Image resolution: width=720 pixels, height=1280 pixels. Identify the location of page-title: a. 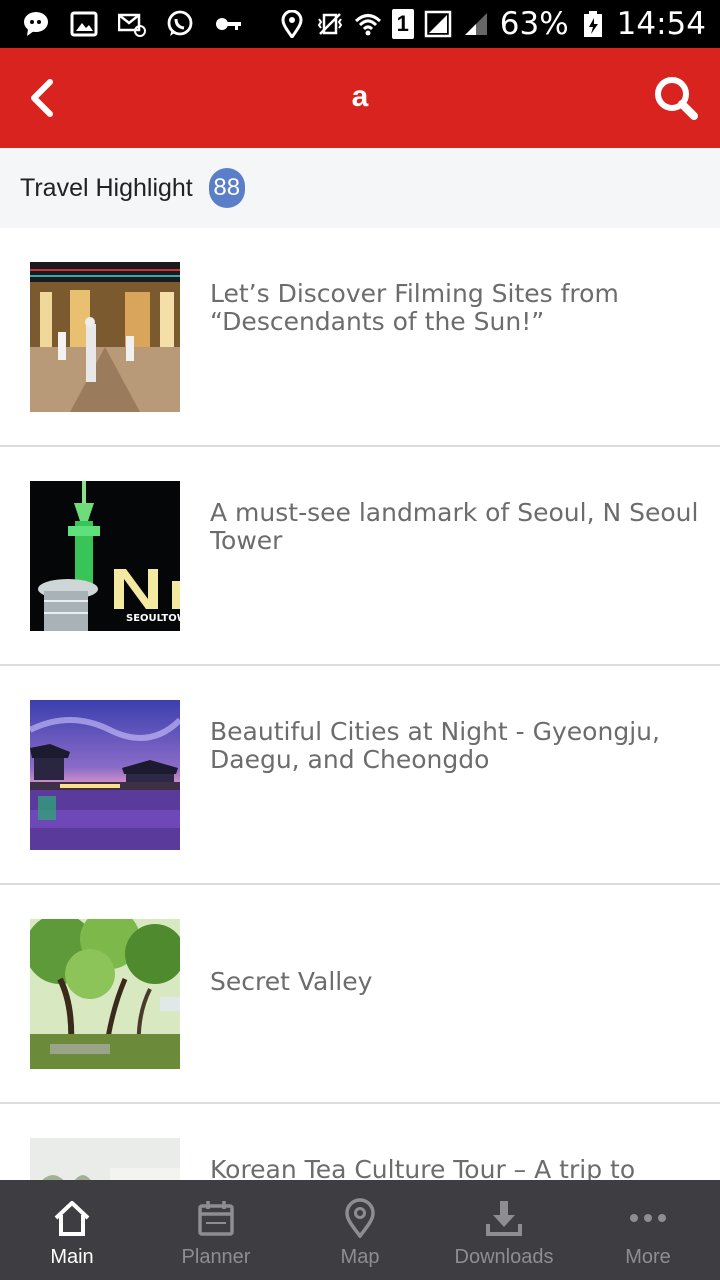
(360, 96).